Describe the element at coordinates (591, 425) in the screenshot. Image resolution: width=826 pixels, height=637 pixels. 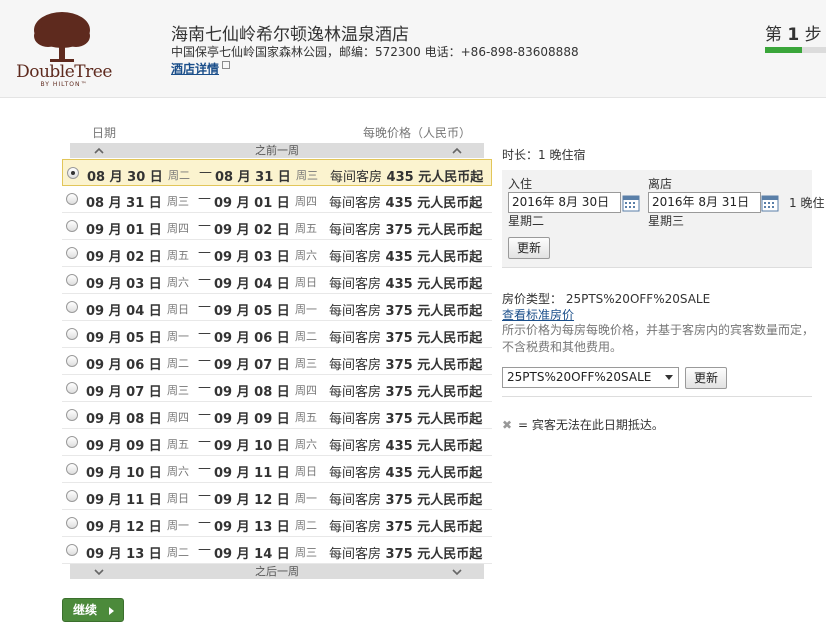
I see `legend-text: = 宾客无法在此日期抵达。` at that location.